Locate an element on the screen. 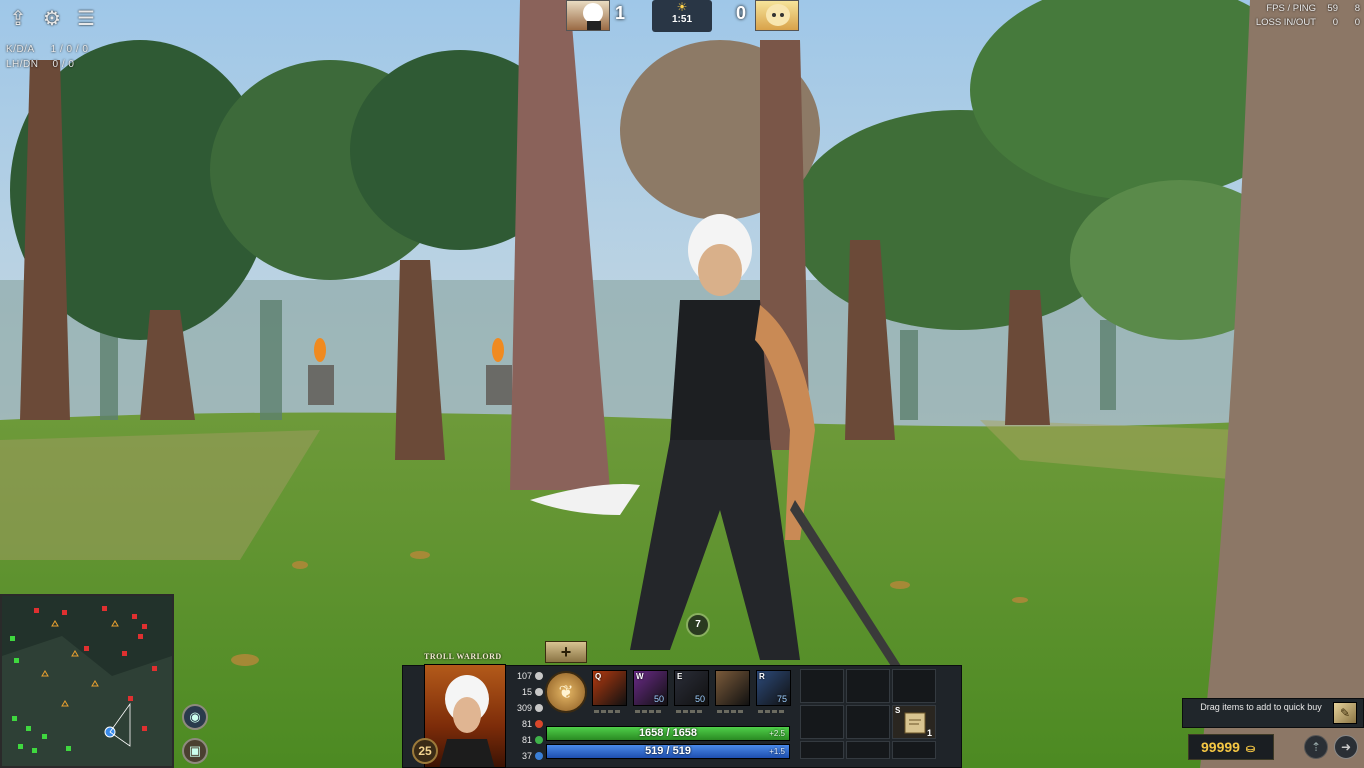 Image resolution: width=1364 pixels, height=768 pixels. network-stats: FPS / PING 59 8 LOSS IN/OUT 0 0 is located at coordinates (1308, 17).